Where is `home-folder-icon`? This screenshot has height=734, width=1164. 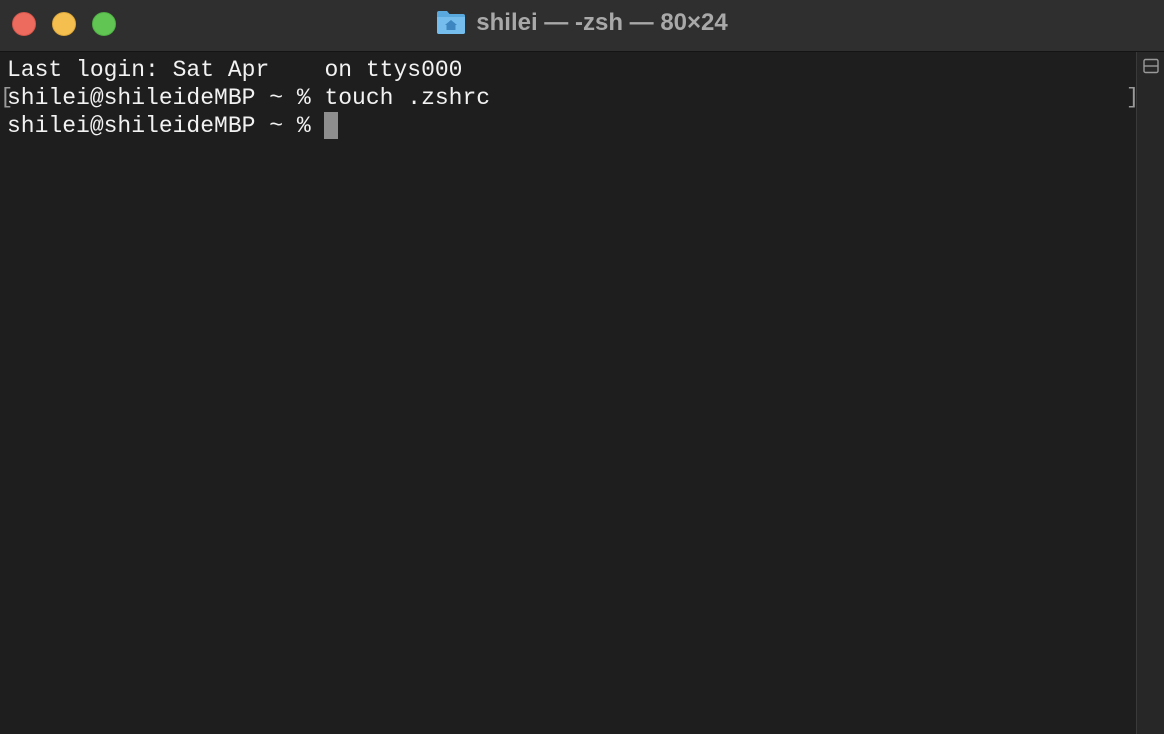 home-folder-icon is located at coordinates (451, 22).